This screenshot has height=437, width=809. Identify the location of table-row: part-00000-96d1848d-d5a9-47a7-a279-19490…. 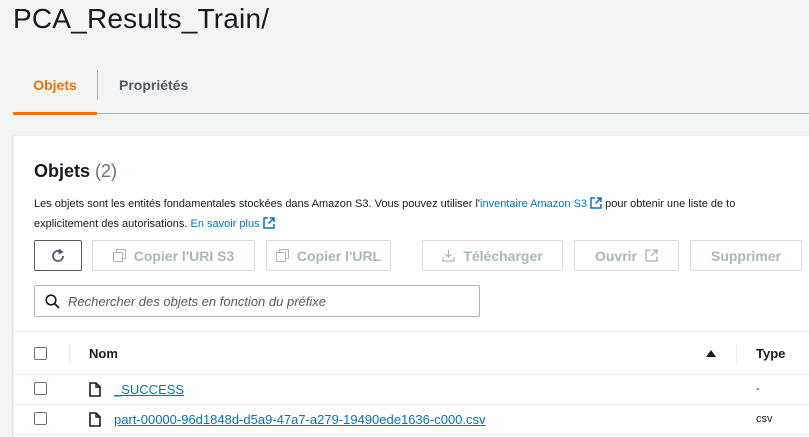
(411, 420).